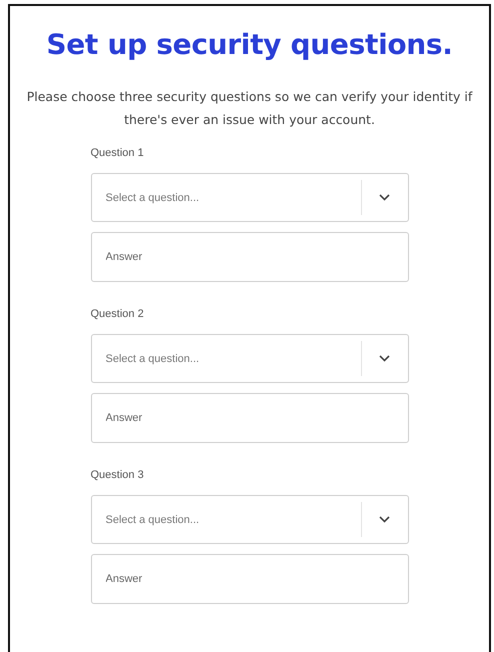 The image size is (494, 652). I want to click on intro-text: Please choose three security questions so we can verify your identity if there's ever an issue with your account., so click(250, 108).